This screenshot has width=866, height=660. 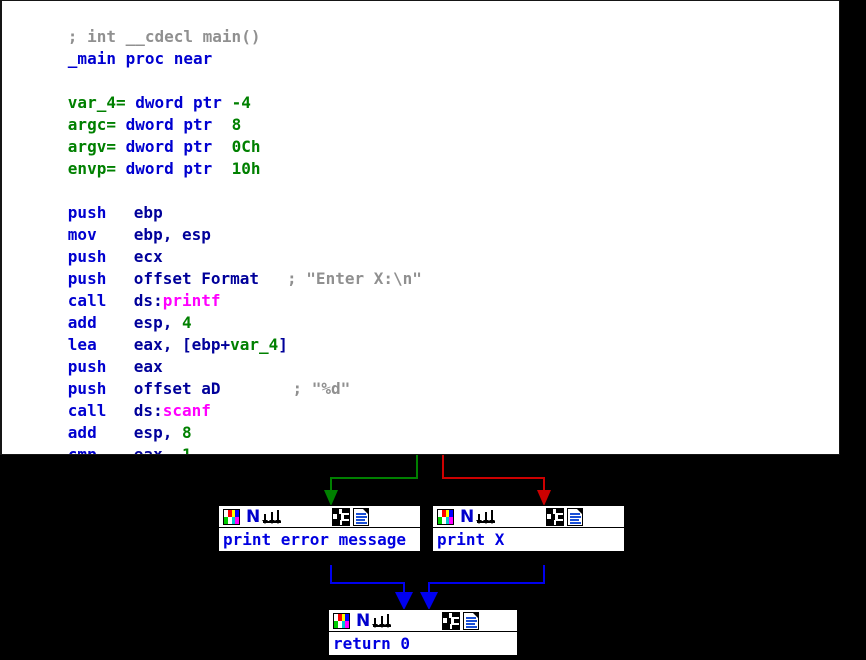 I want to click on operands: eax, [ebp+, so click(x=182, y=344).